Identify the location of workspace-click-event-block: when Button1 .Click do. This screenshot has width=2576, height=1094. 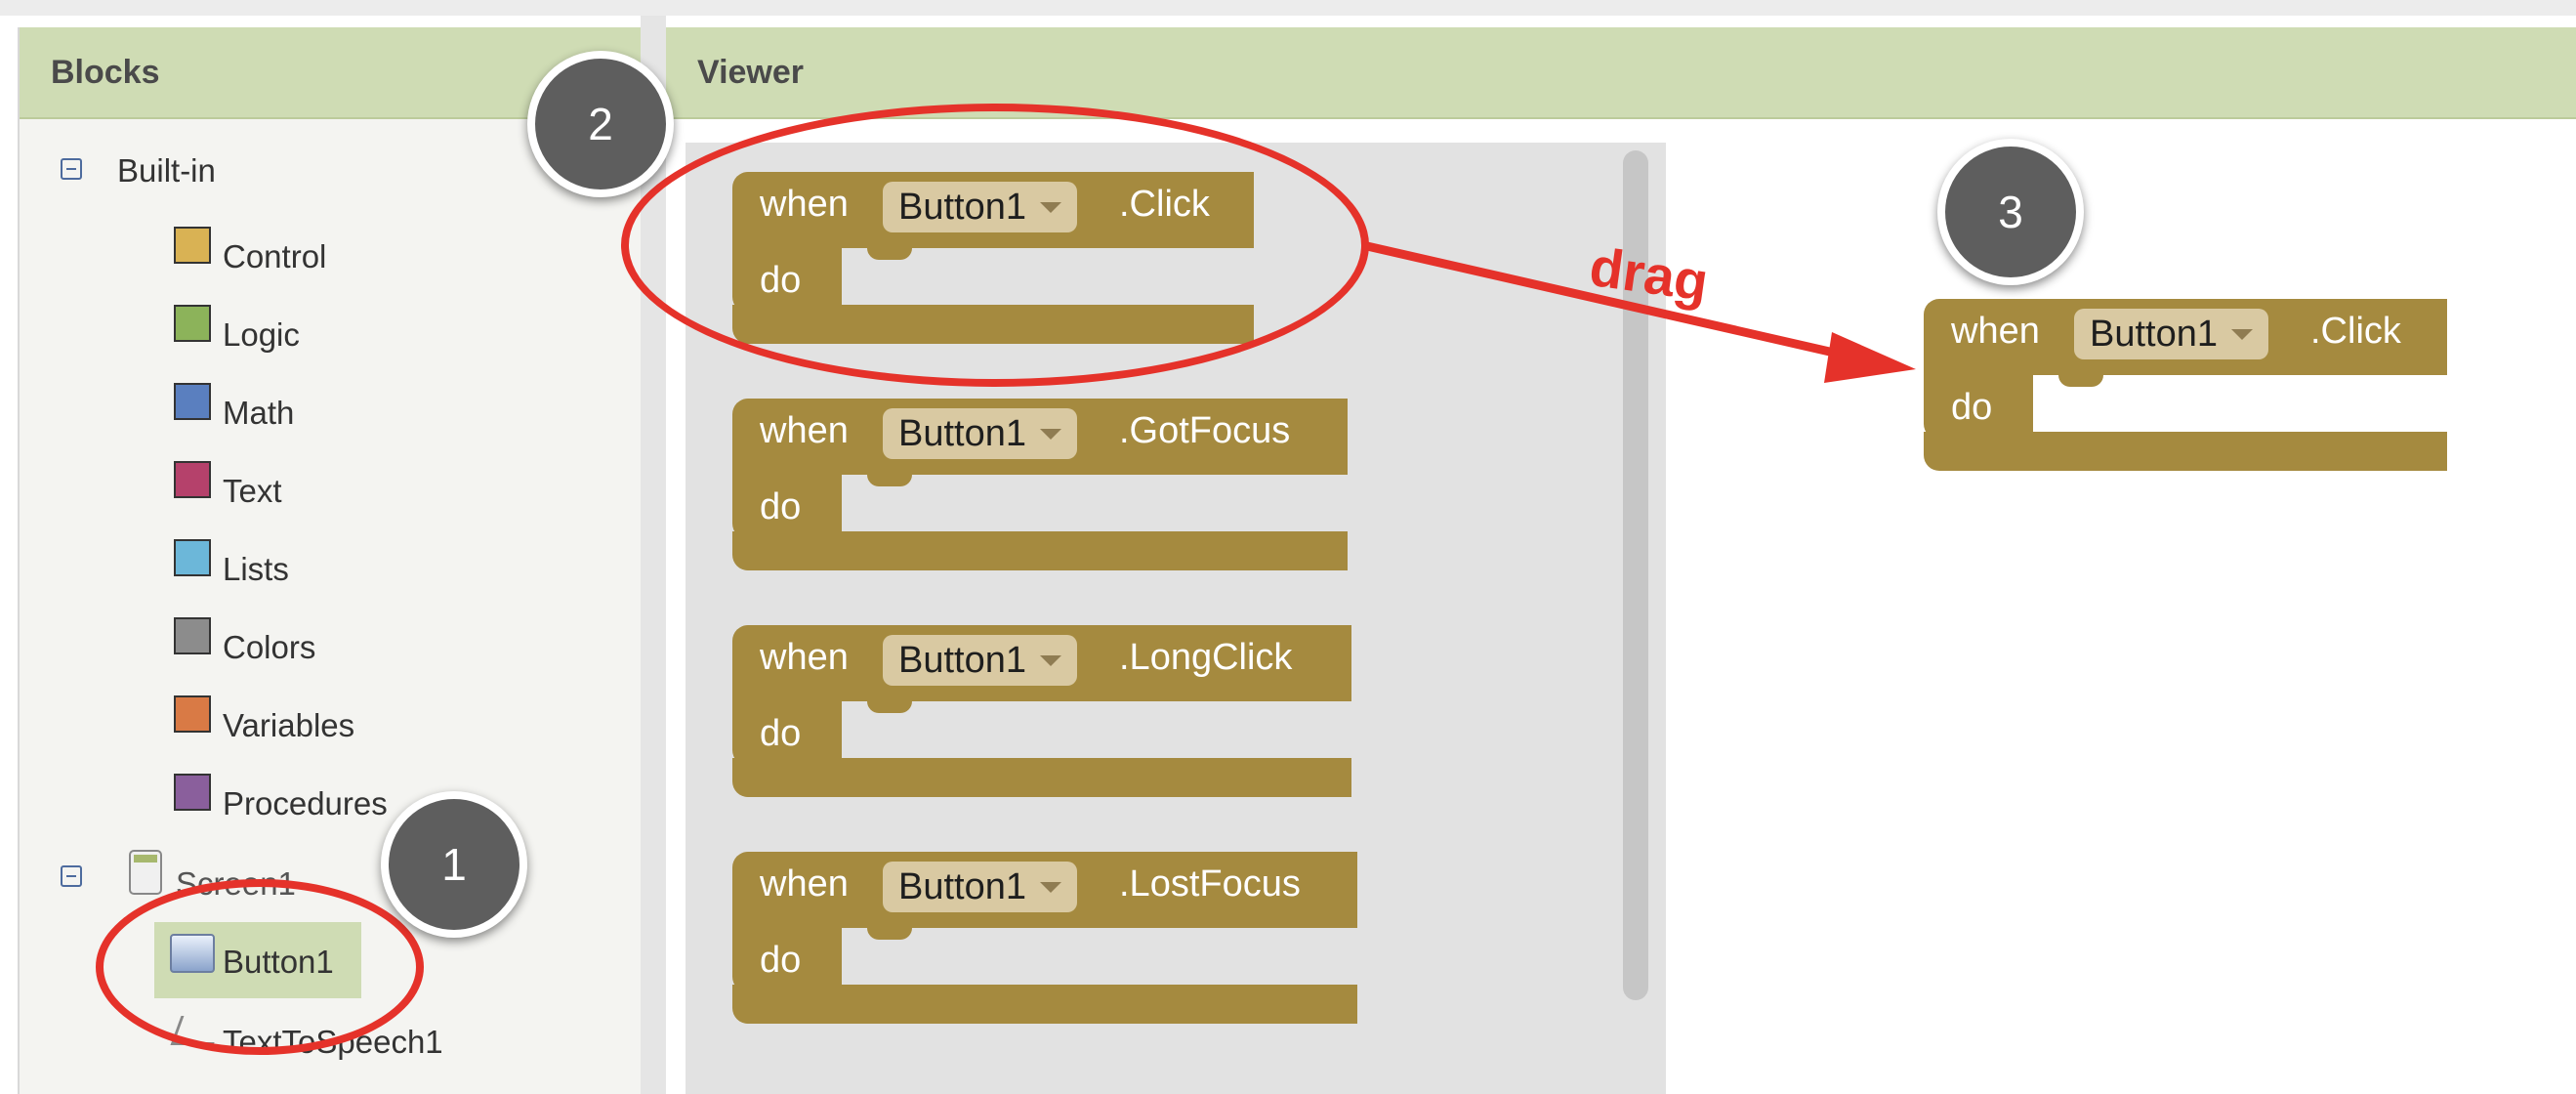
(2185, 385).